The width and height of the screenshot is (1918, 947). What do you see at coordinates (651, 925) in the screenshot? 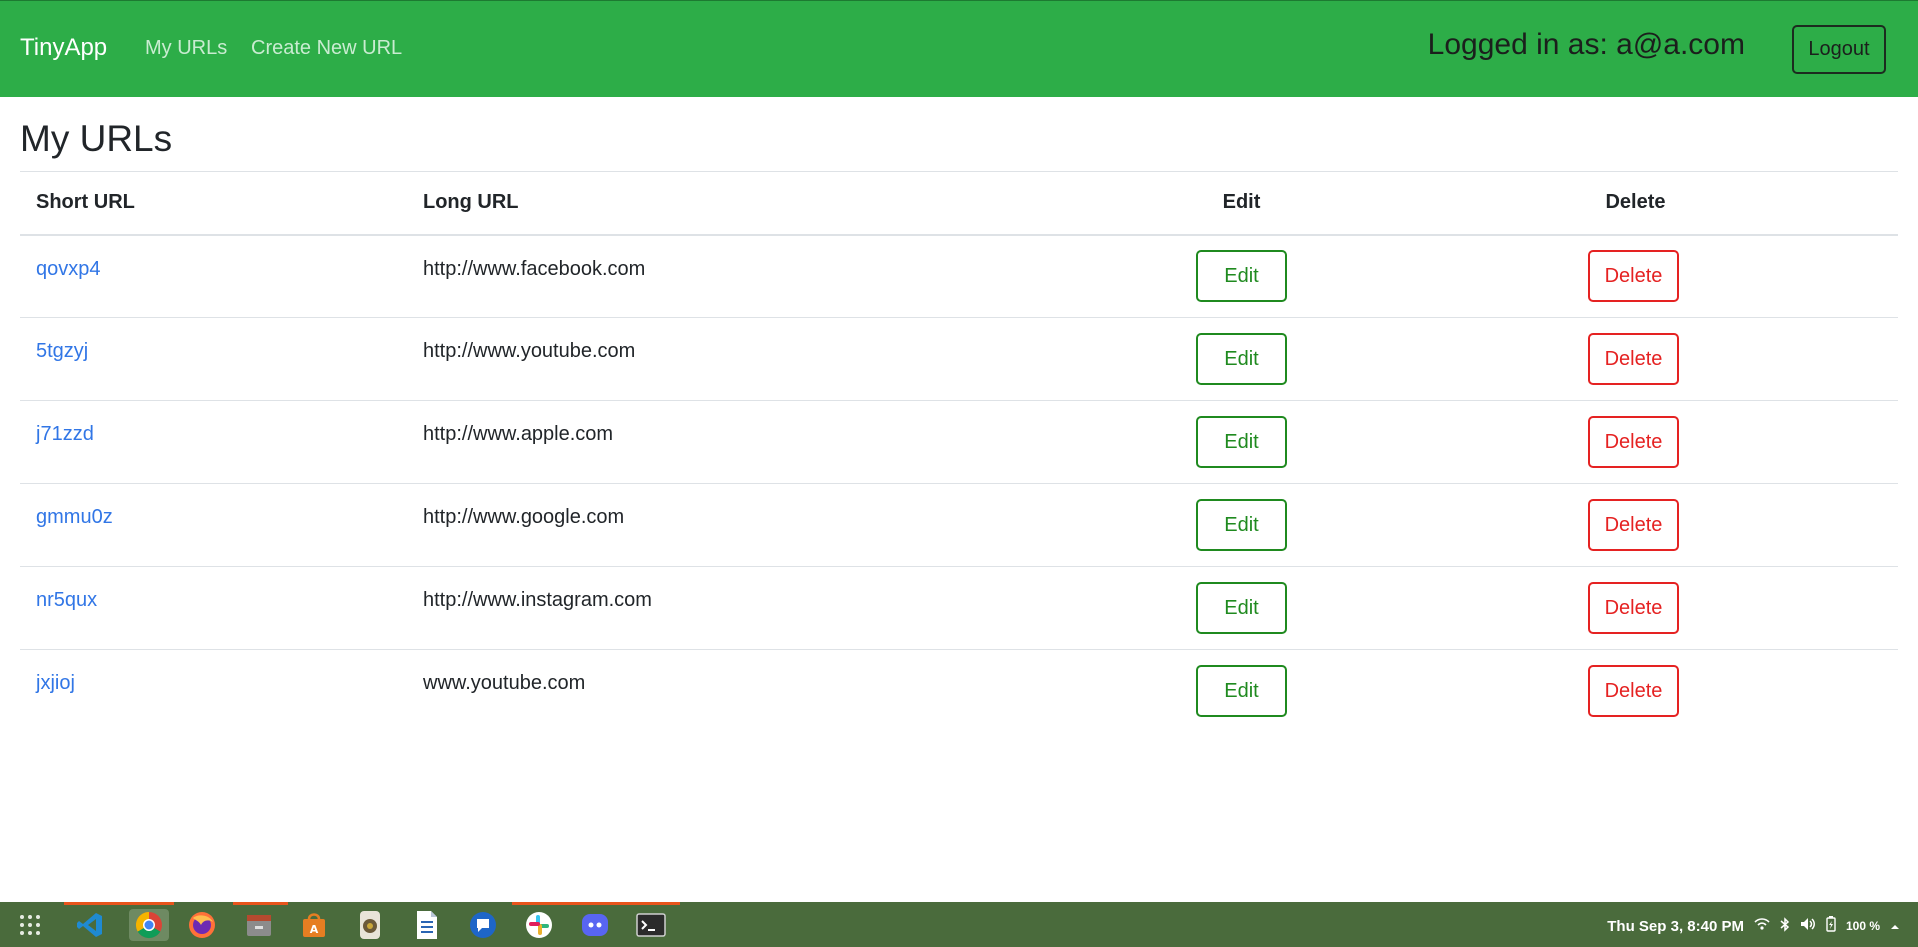
I see `terminal-icon` at bounding box center [651, 925].